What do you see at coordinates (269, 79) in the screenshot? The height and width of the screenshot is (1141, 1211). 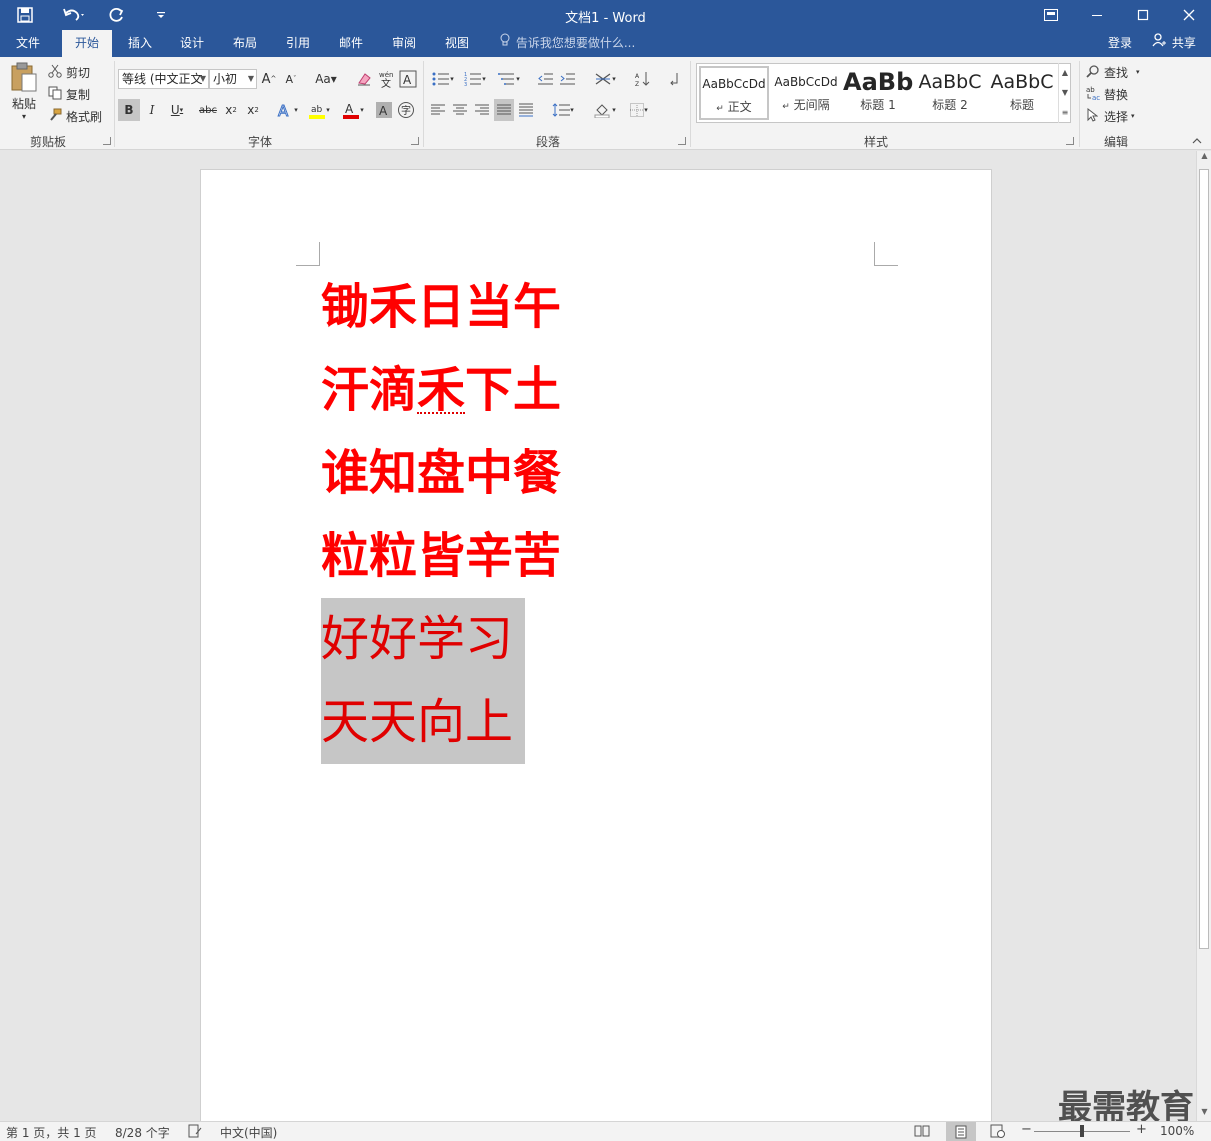 I see `grow-font-icon: A ^` at bounding box center [269, 79].